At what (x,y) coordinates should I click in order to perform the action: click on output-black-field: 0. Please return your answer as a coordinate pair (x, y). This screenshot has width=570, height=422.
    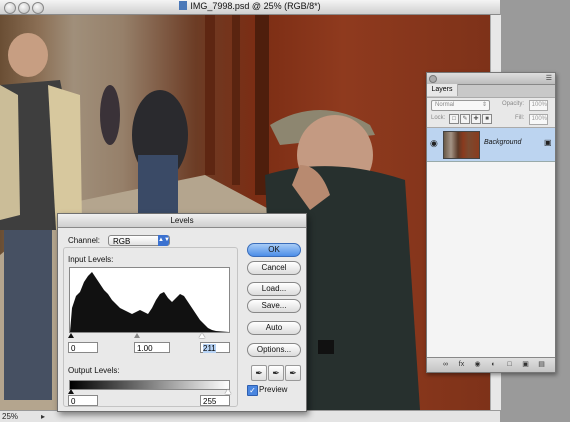
    Looking at the image, I should click on (83, 400).